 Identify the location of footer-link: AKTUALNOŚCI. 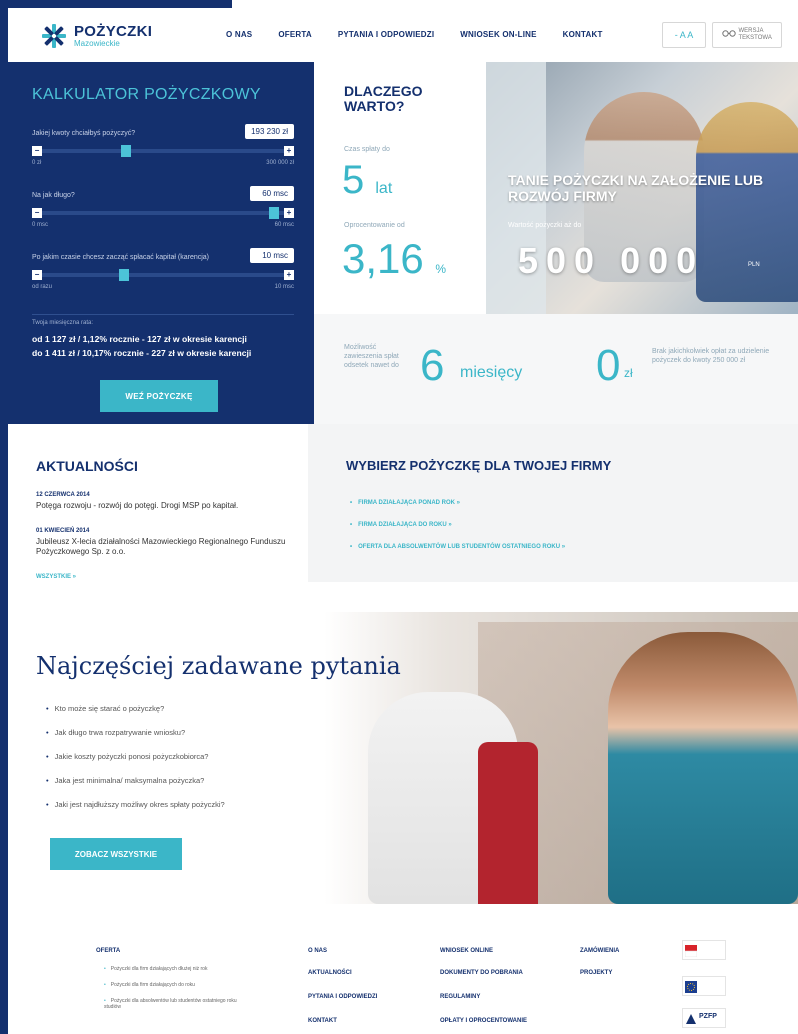
(330, 973).